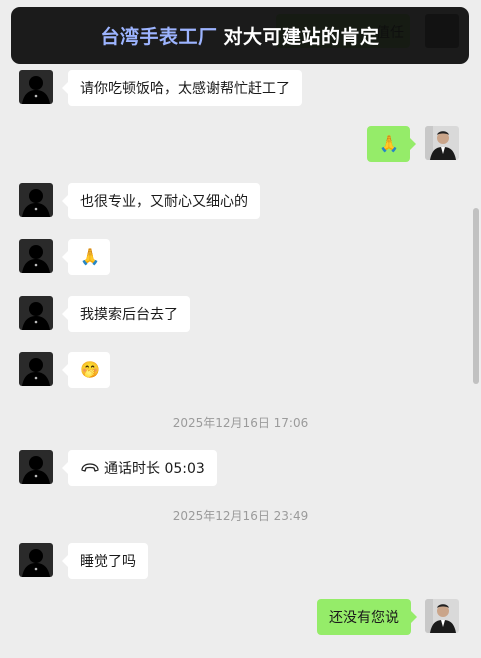 Image resolution: width=481 pixels, height=658 pixels. I want to click on call-record-bubble: 通话时长 05:03, so click(139, 468).